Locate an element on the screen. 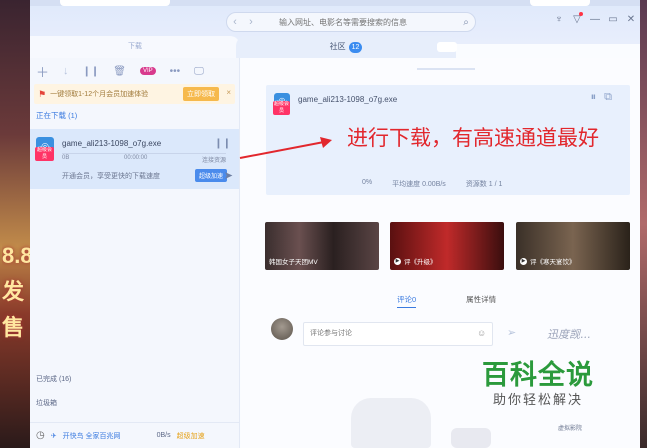 The height and width of the screenshot is (448, 647). avatar is located at coordinates (282, 329).